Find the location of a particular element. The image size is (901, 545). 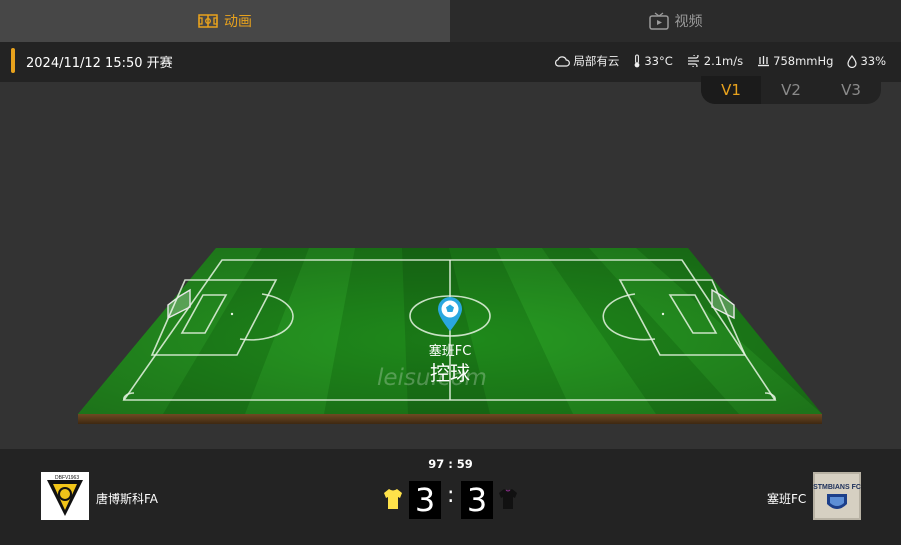

wind-speed: 2.1m/s is located at coordinates (715, 61).